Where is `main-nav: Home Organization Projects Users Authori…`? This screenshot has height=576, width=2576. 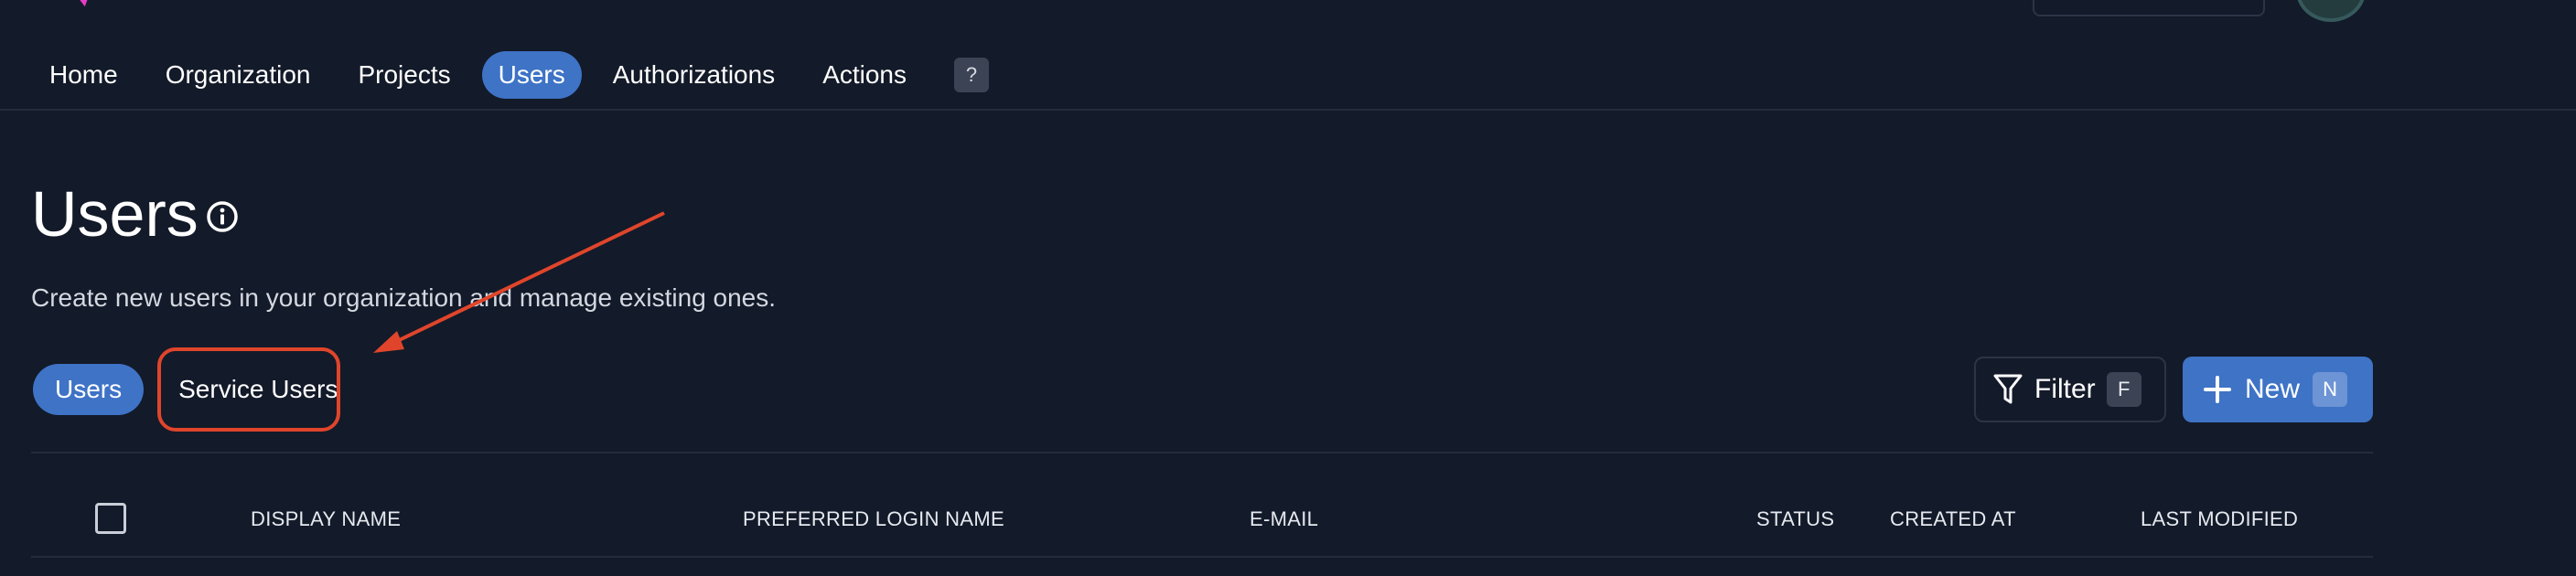
main-nav: Home Organization Projects Users Authori… is located at coordinates (511, 75).